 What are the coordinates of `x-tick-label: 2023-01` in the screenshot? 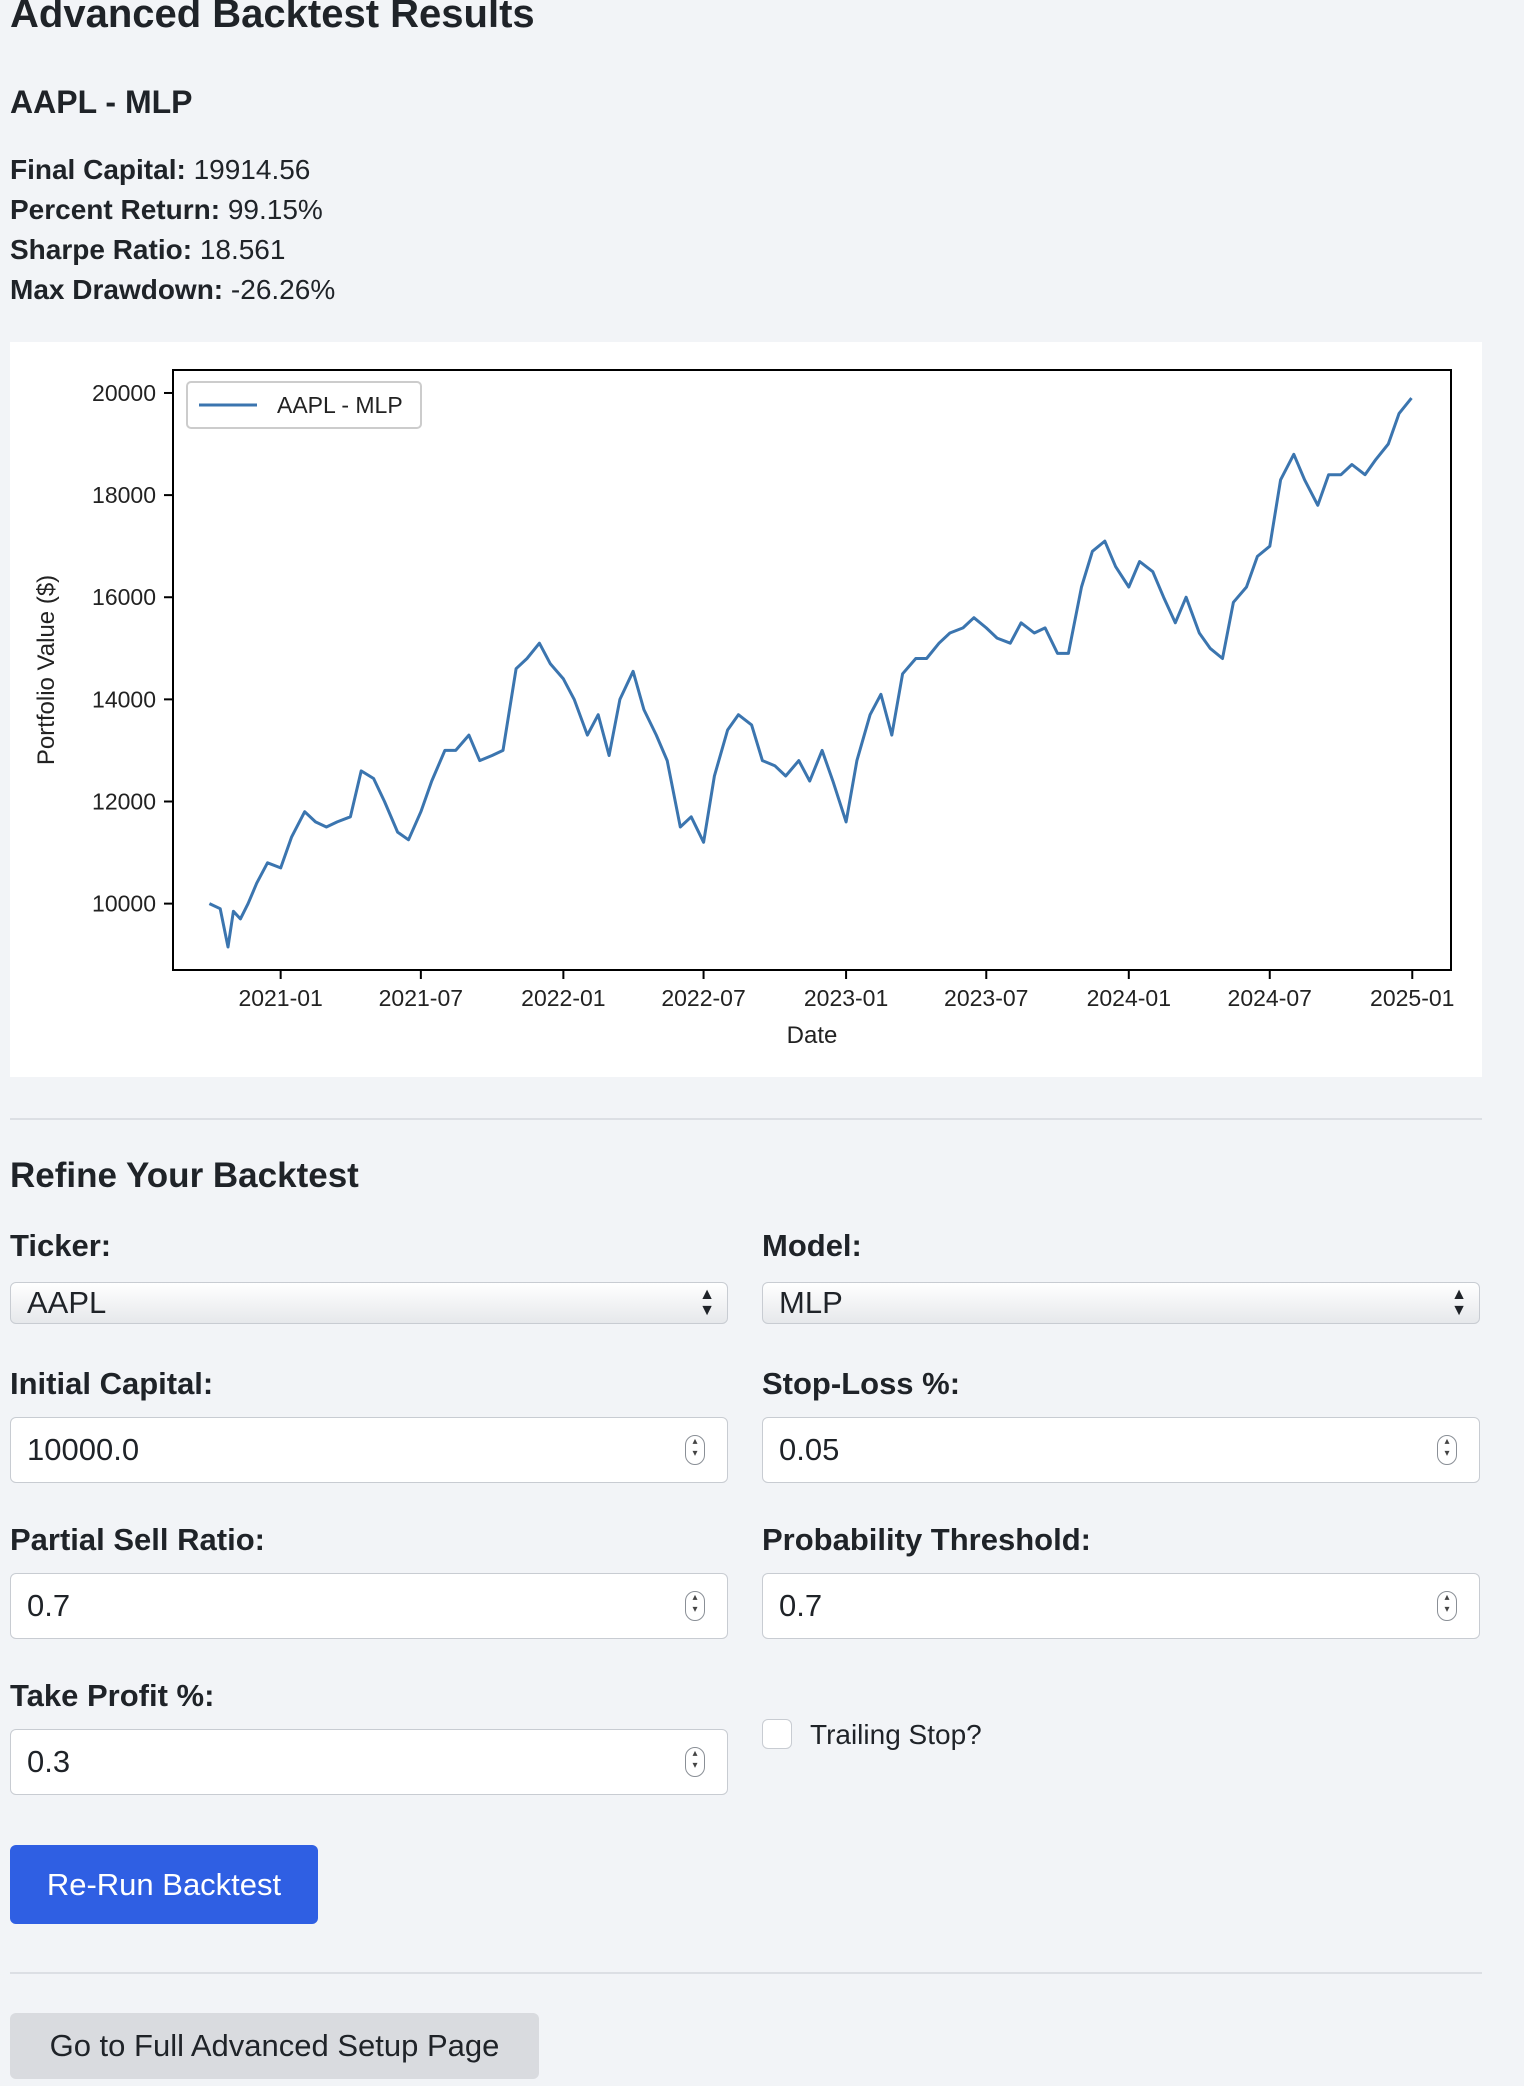 It's located at (846, 998).